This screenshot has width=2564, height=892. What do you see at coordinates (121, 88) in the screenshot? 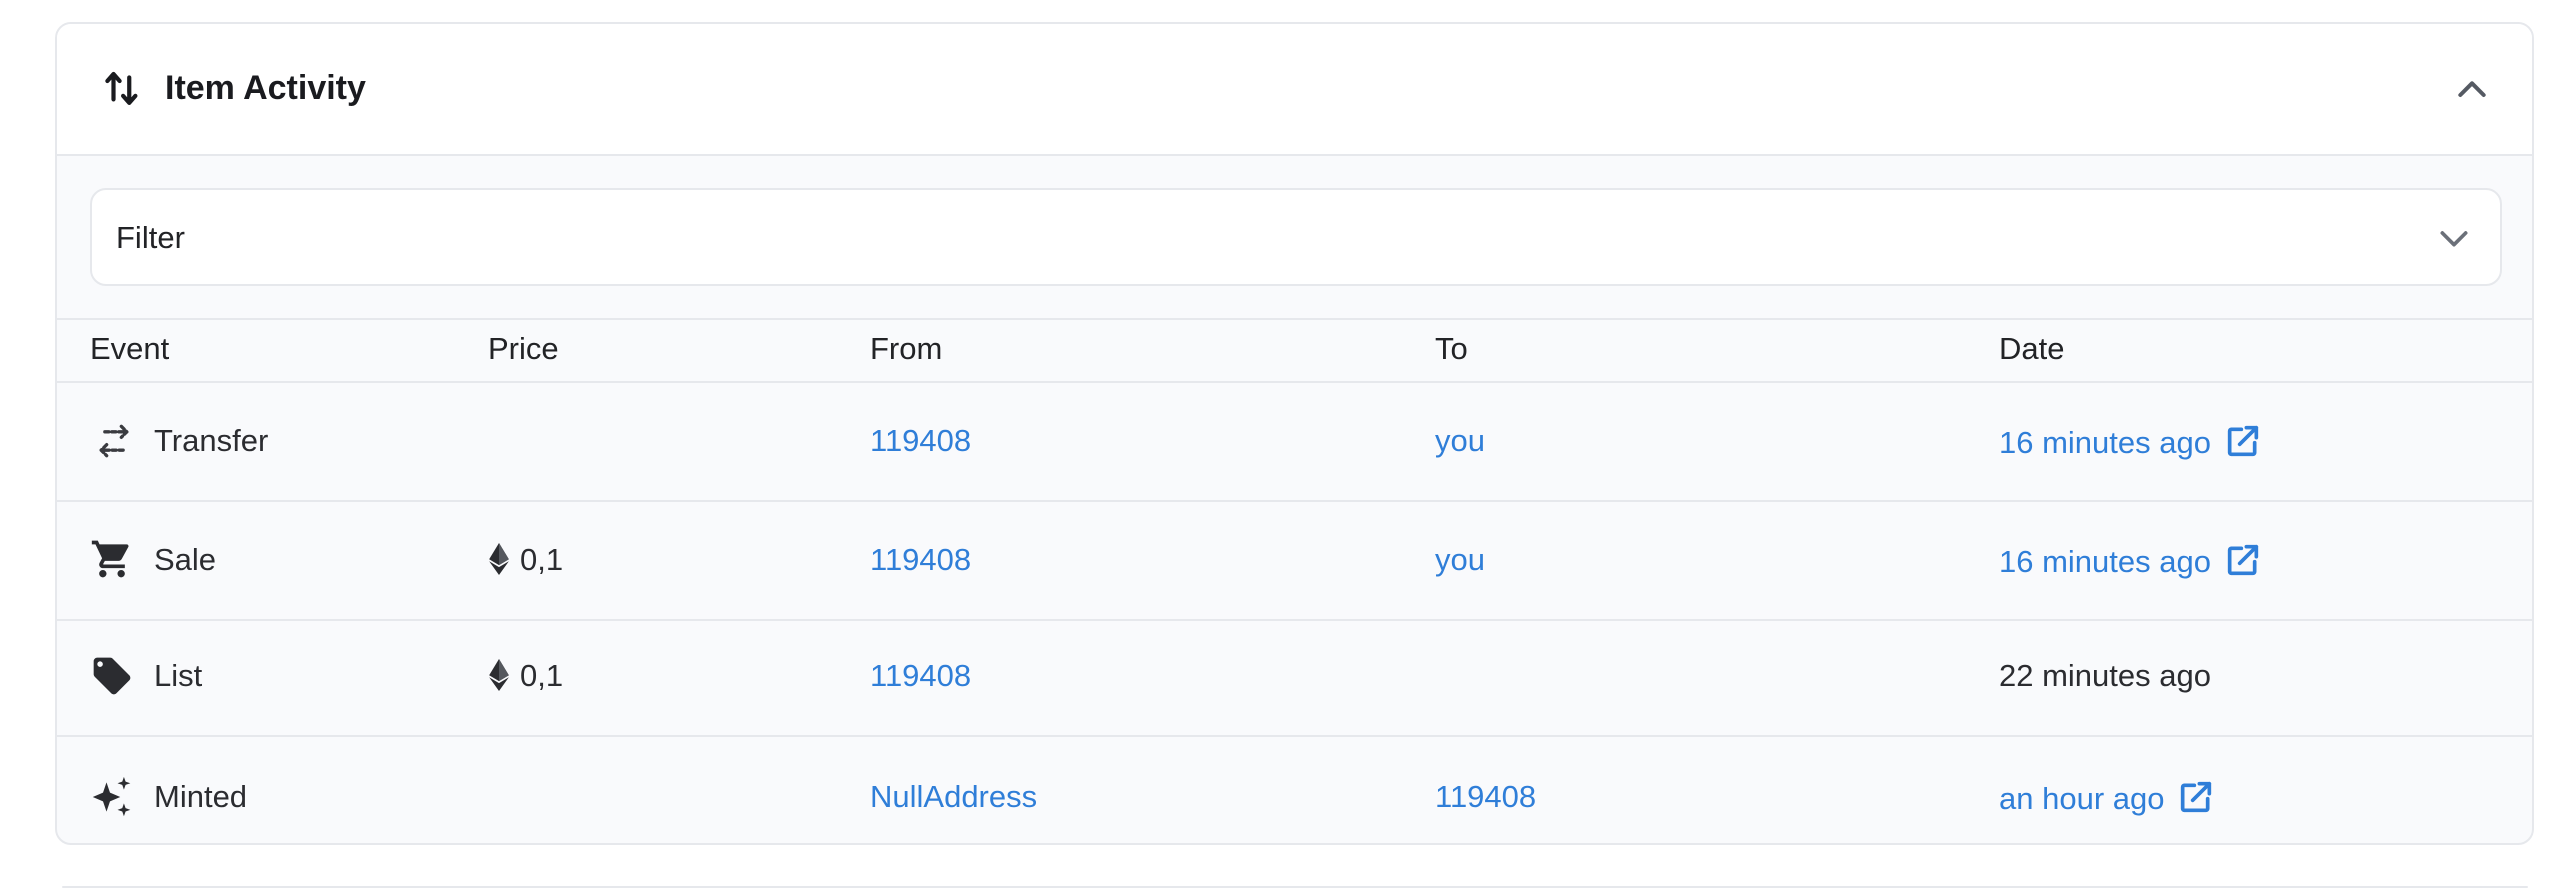
I see `swap-vertical-icon` at bounding box center [121, 88].